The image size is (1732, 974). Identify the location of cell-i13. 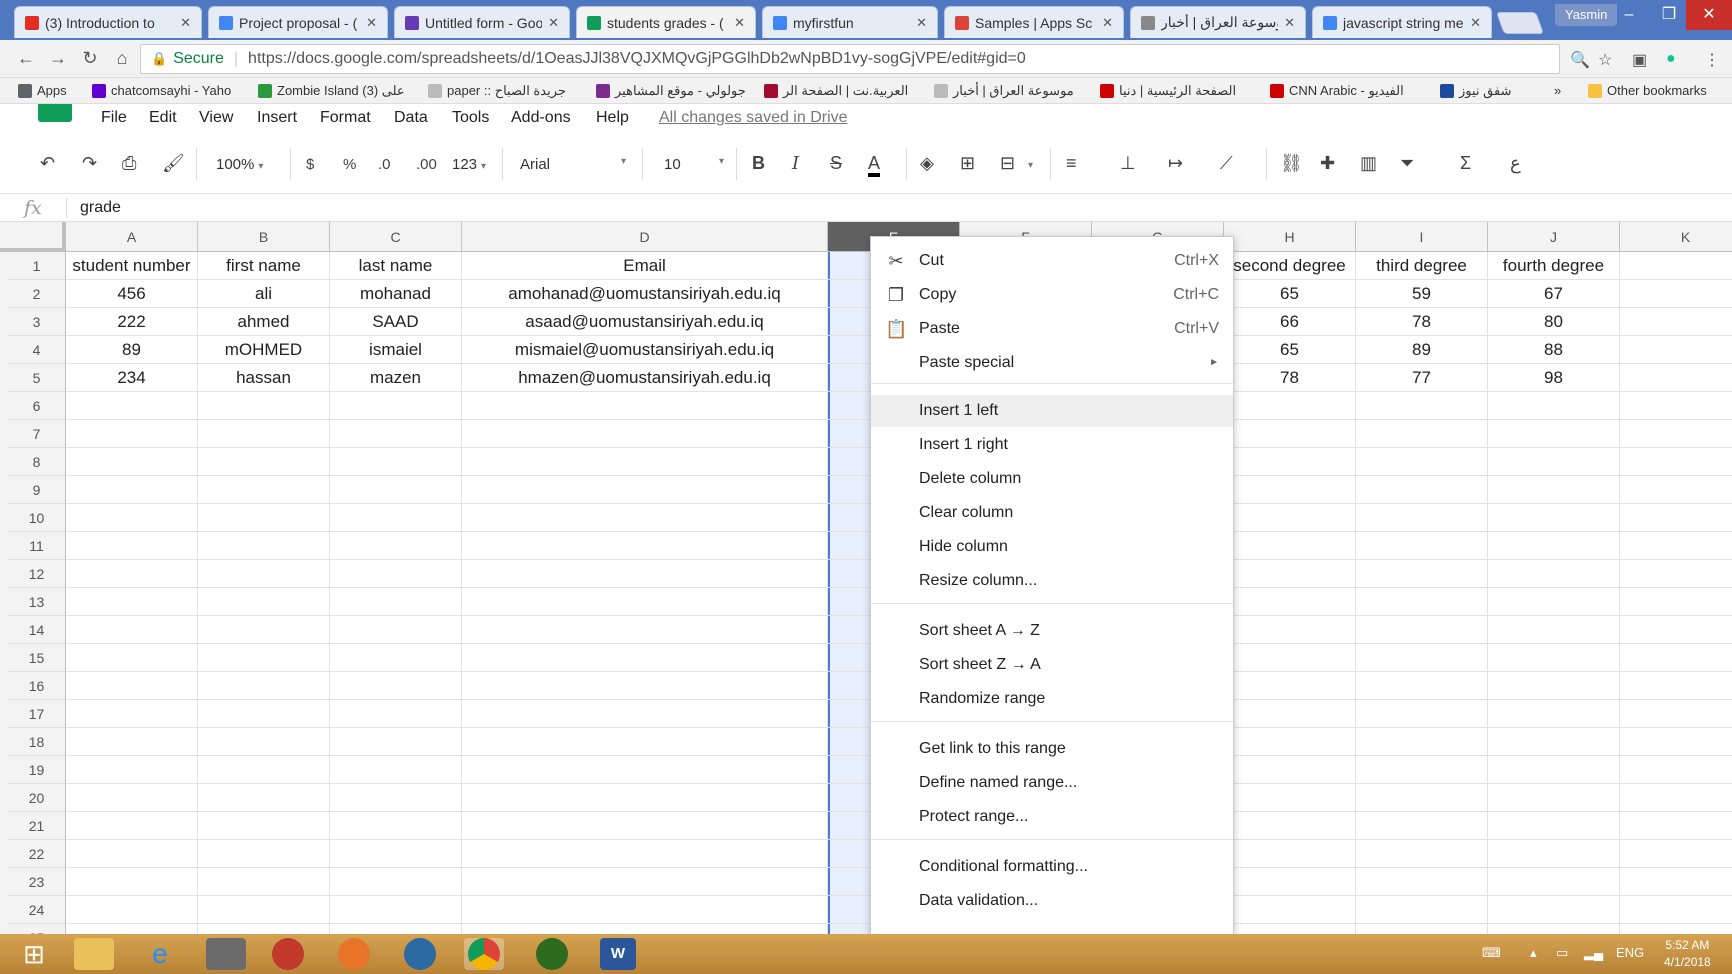
(1422, 602).